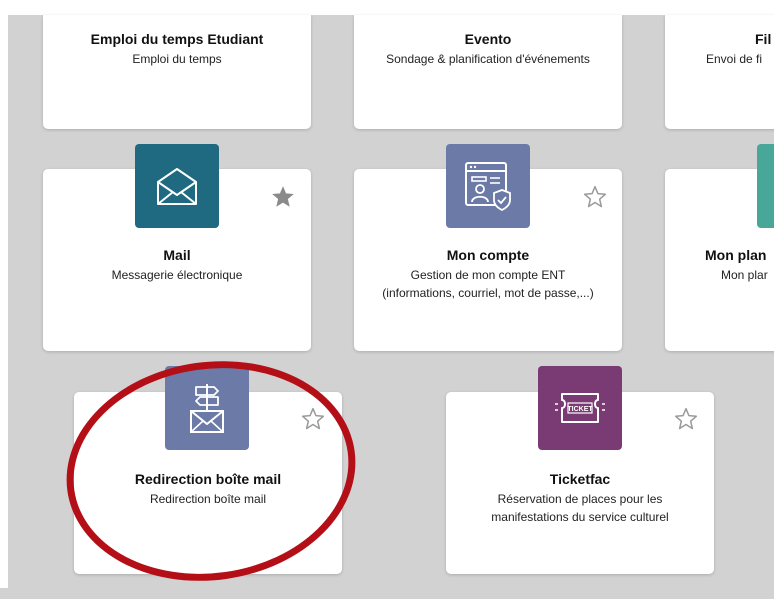 Image resolution: width=774 pixels, height=599 pixels. I want to click on app-title: Redirection boîte mail, so click(208, 479).